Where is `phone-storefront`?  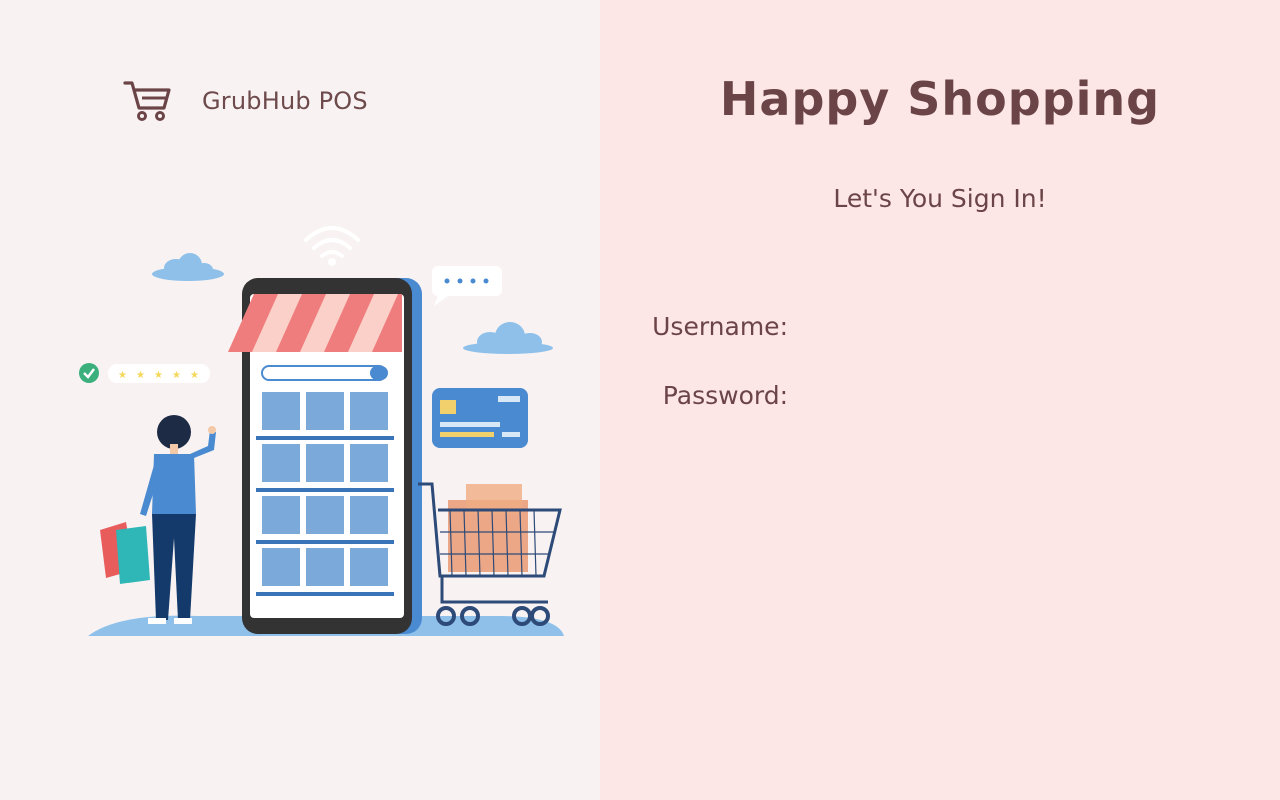 phone-storefront is located at coordinates (325, 456).